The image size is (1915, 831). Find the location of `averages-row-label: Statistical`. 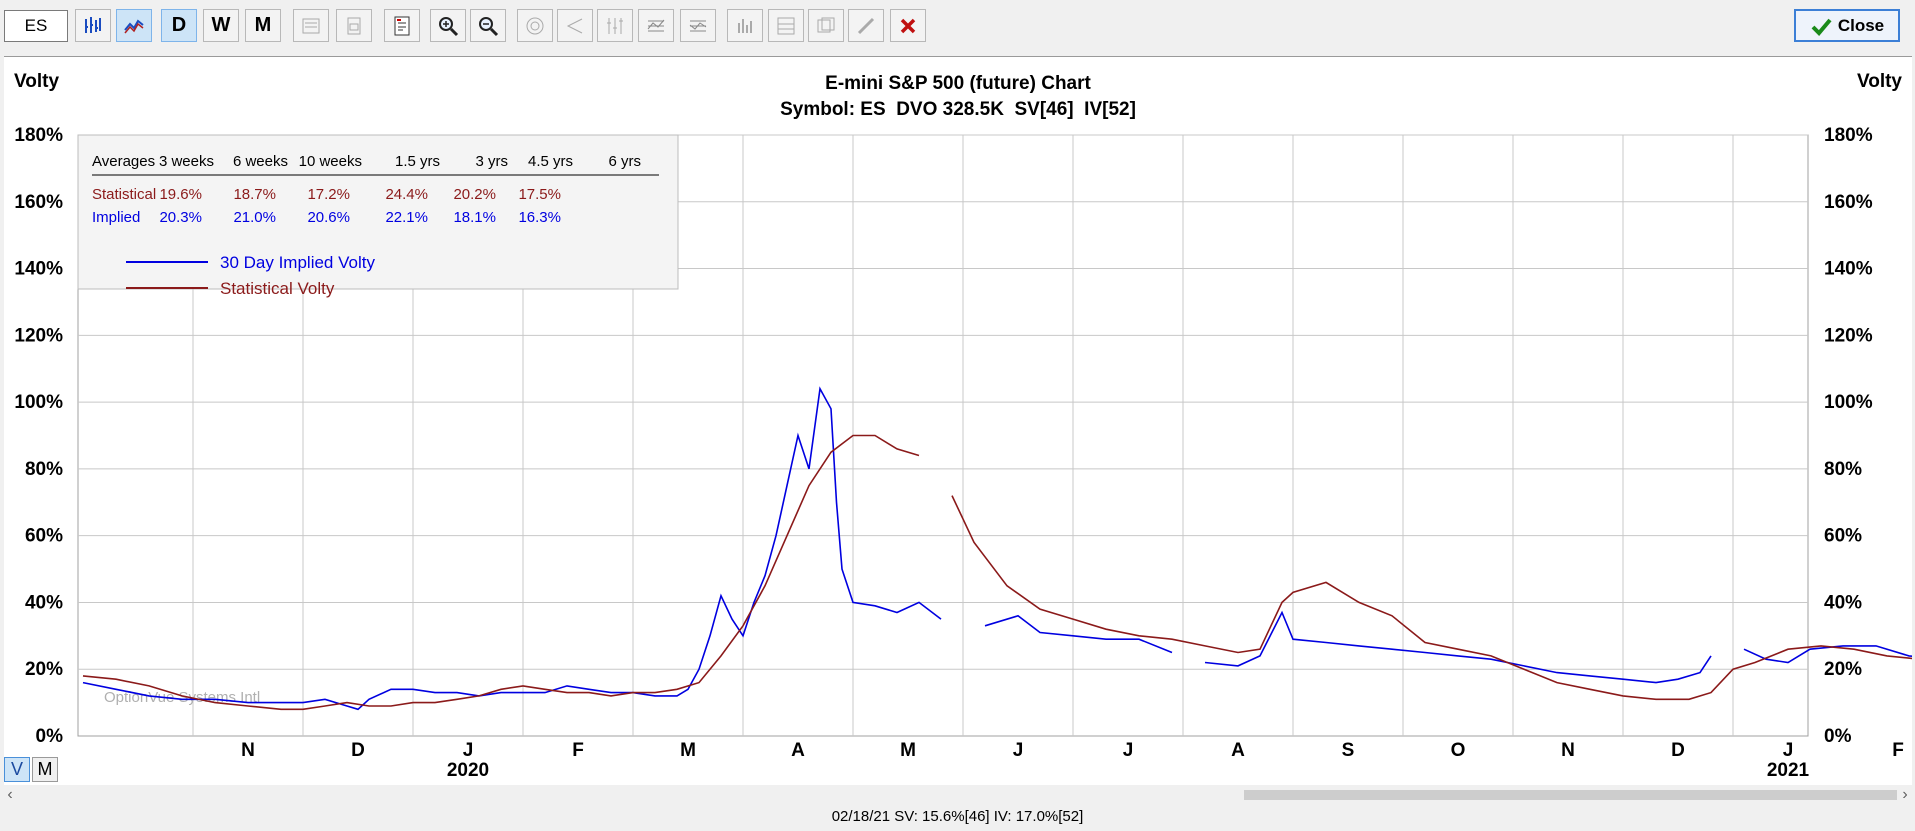

averages-row-label: Statistical is located at coordinates (124, 194).